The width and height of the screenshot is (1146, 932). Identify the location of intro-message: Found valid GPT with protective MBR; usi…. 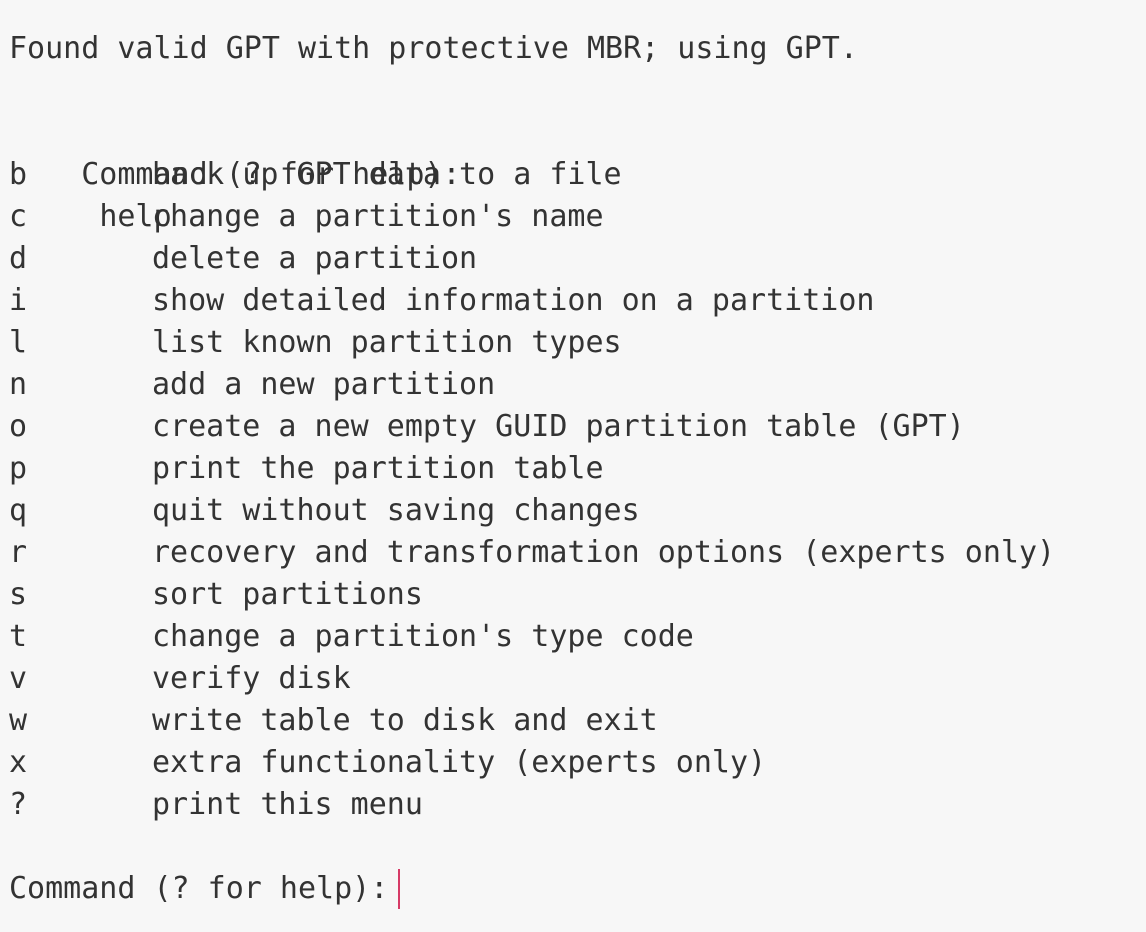
(433, 48).